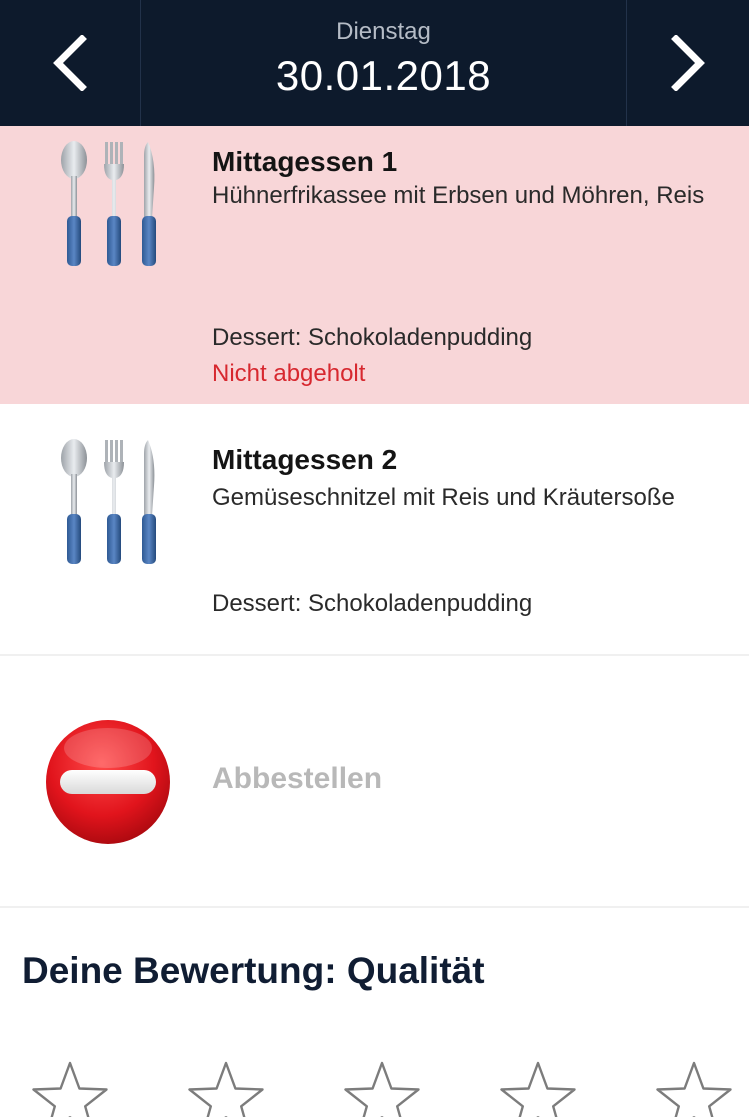 Image resolution: width=749 pixels, height=1117 pixels. What do you see at coordinates (253, 970) in the screenshot?
I see `rating-title: Deine Bewertung: Qualität` at bounding box center [253, 970].